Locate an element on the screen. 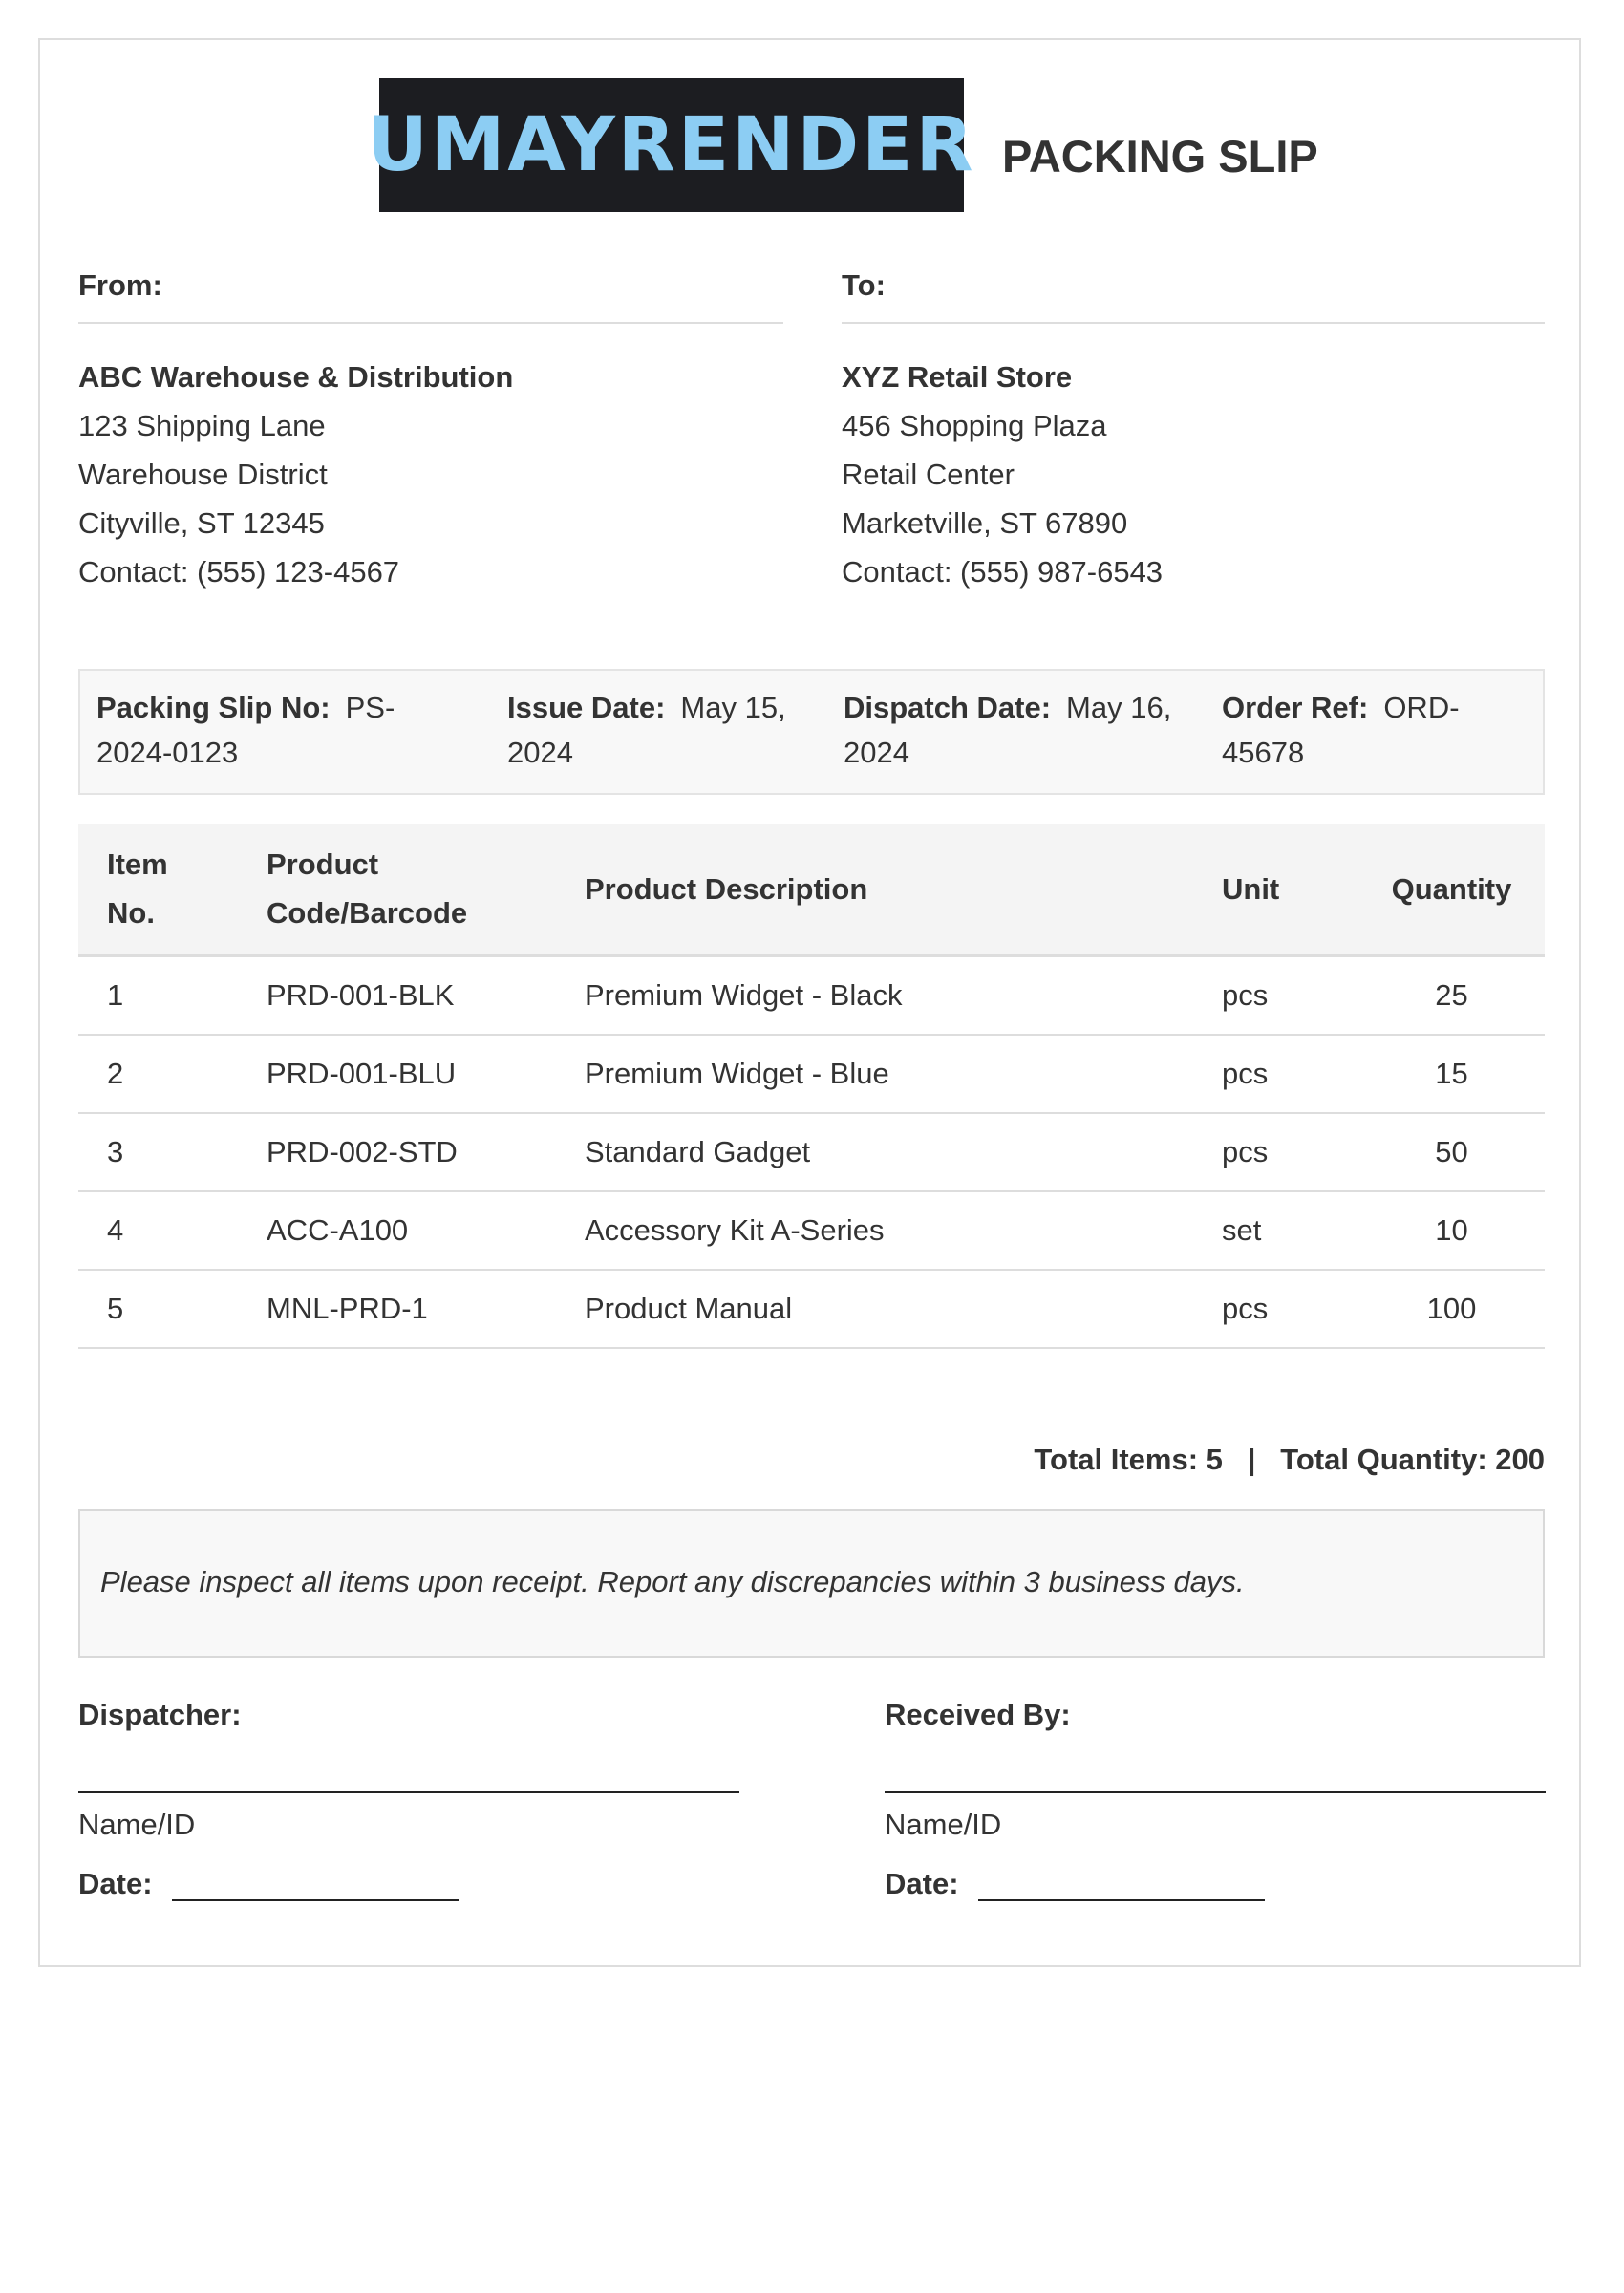 This screenshot has height=2293, width=1624. issue-date-value: May 15, is located at coordinates (733, 707).